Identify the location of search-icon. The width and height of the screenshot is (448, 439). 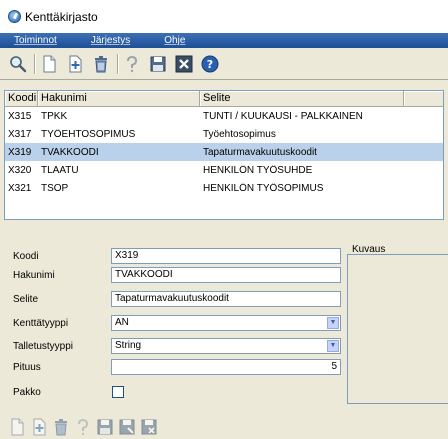
(18, 64).